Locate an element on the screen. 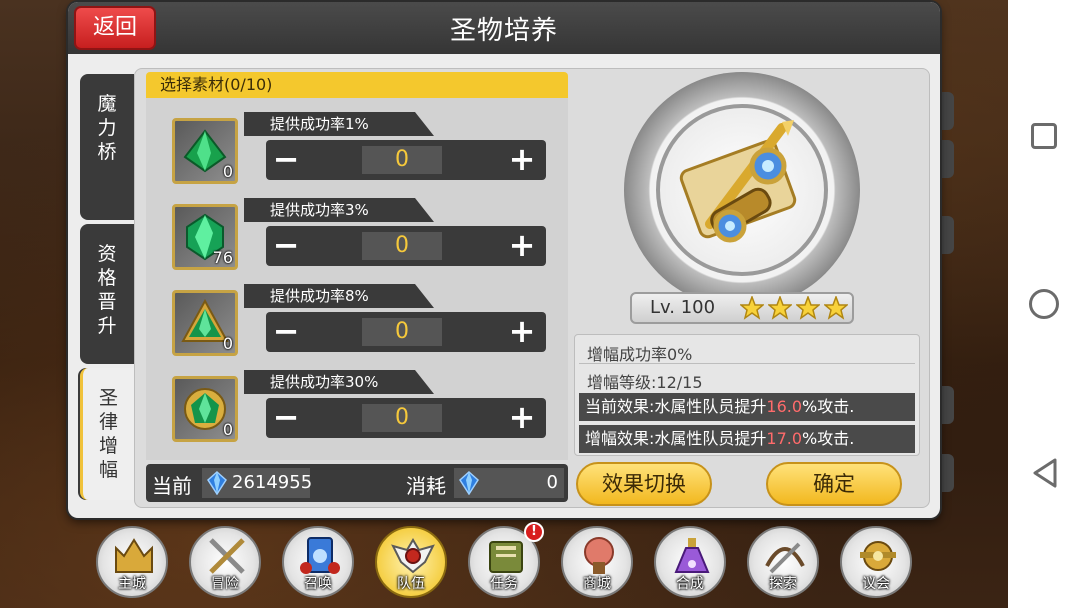 This screenshot has width=1080, height=608. tab-mana-bridge: 魔力桥 is located at coordinates (107, 147).